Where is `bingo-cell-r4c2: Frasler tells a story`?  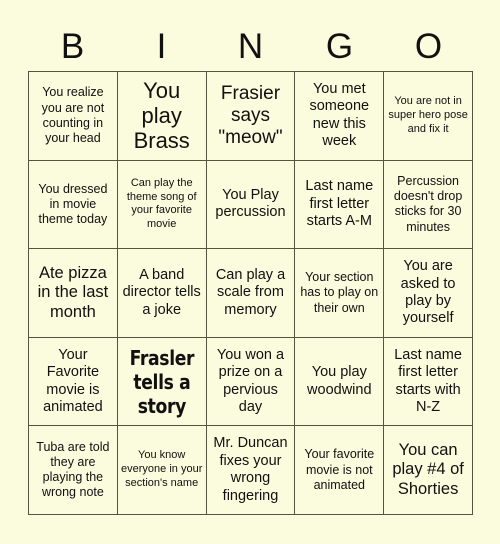 bingo-cell-r4c2: Frasler tells a story is located at coordinates (162, 382).